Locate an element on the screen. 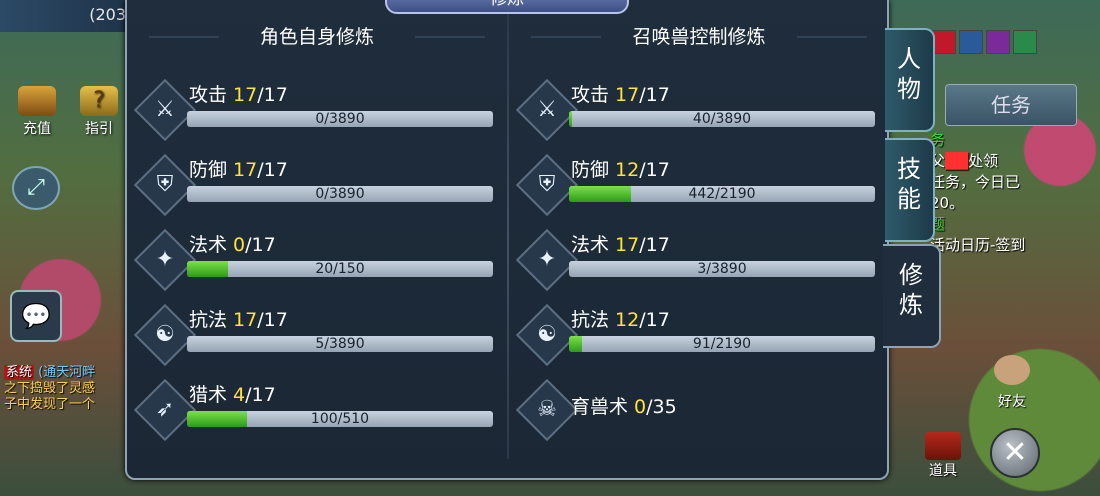 Image resolution: width=1100 pixels, height=496 pixels. guide-button: ? 指引 is located at coordinates (99, 112).